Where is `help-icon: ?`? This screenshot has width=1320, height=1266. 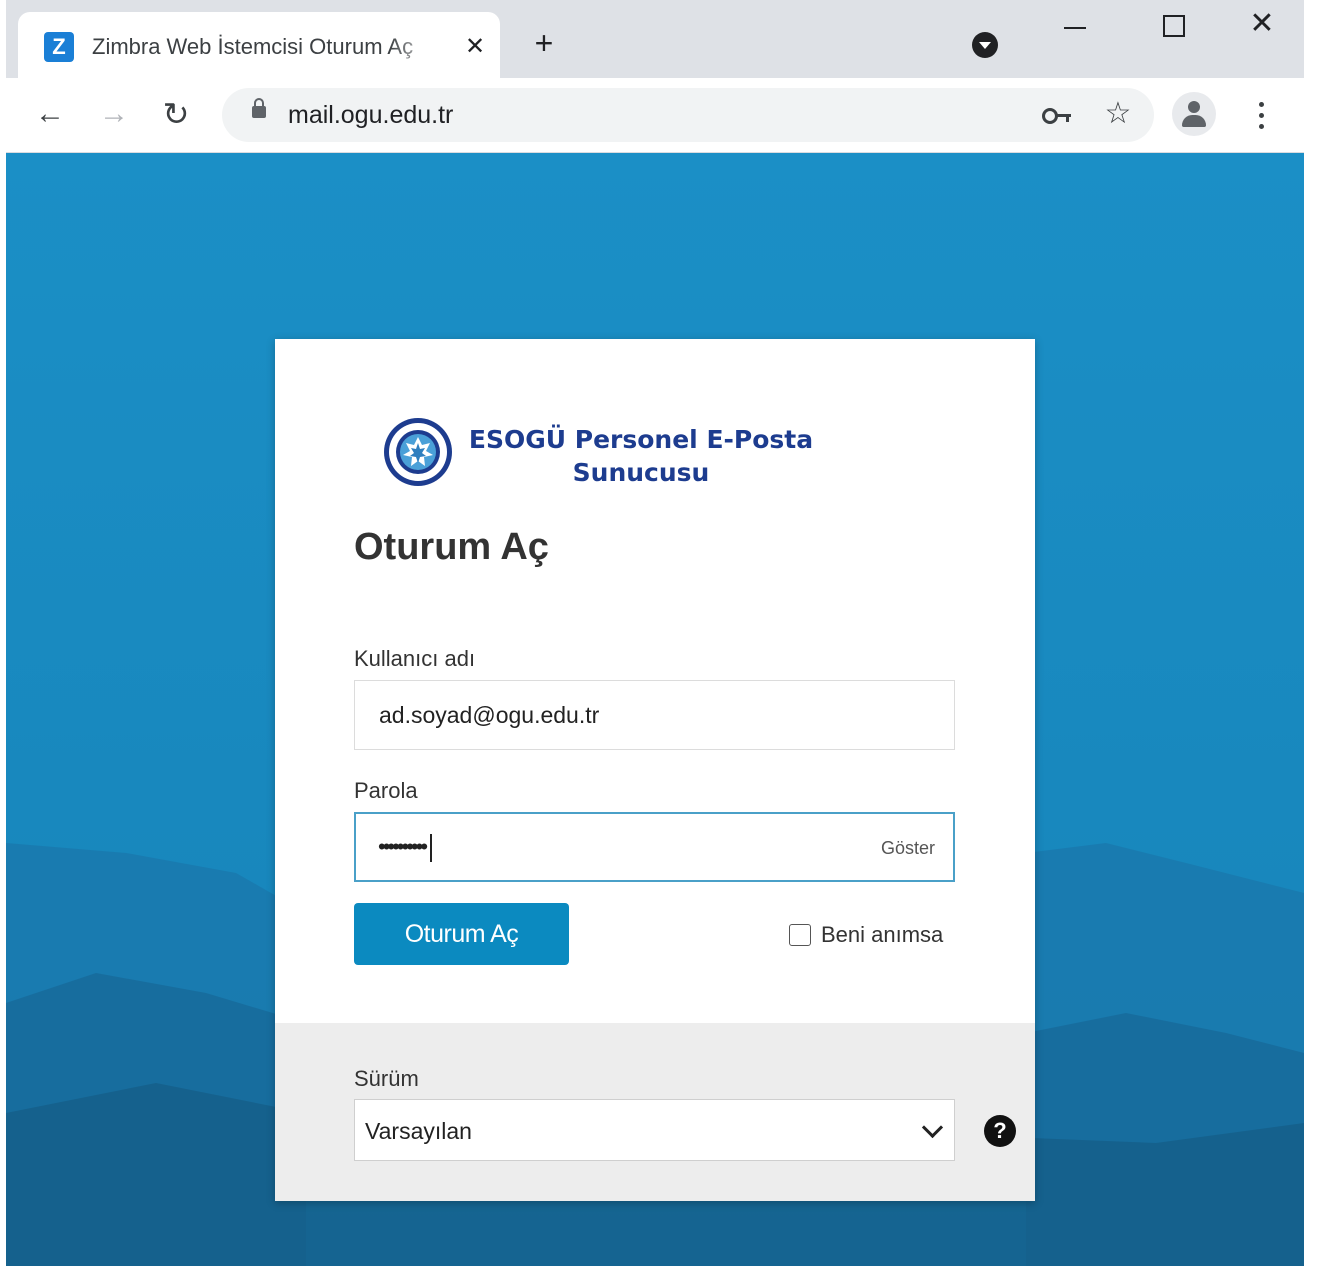
help-icon: ? is located at coordinates (1000, 1131).